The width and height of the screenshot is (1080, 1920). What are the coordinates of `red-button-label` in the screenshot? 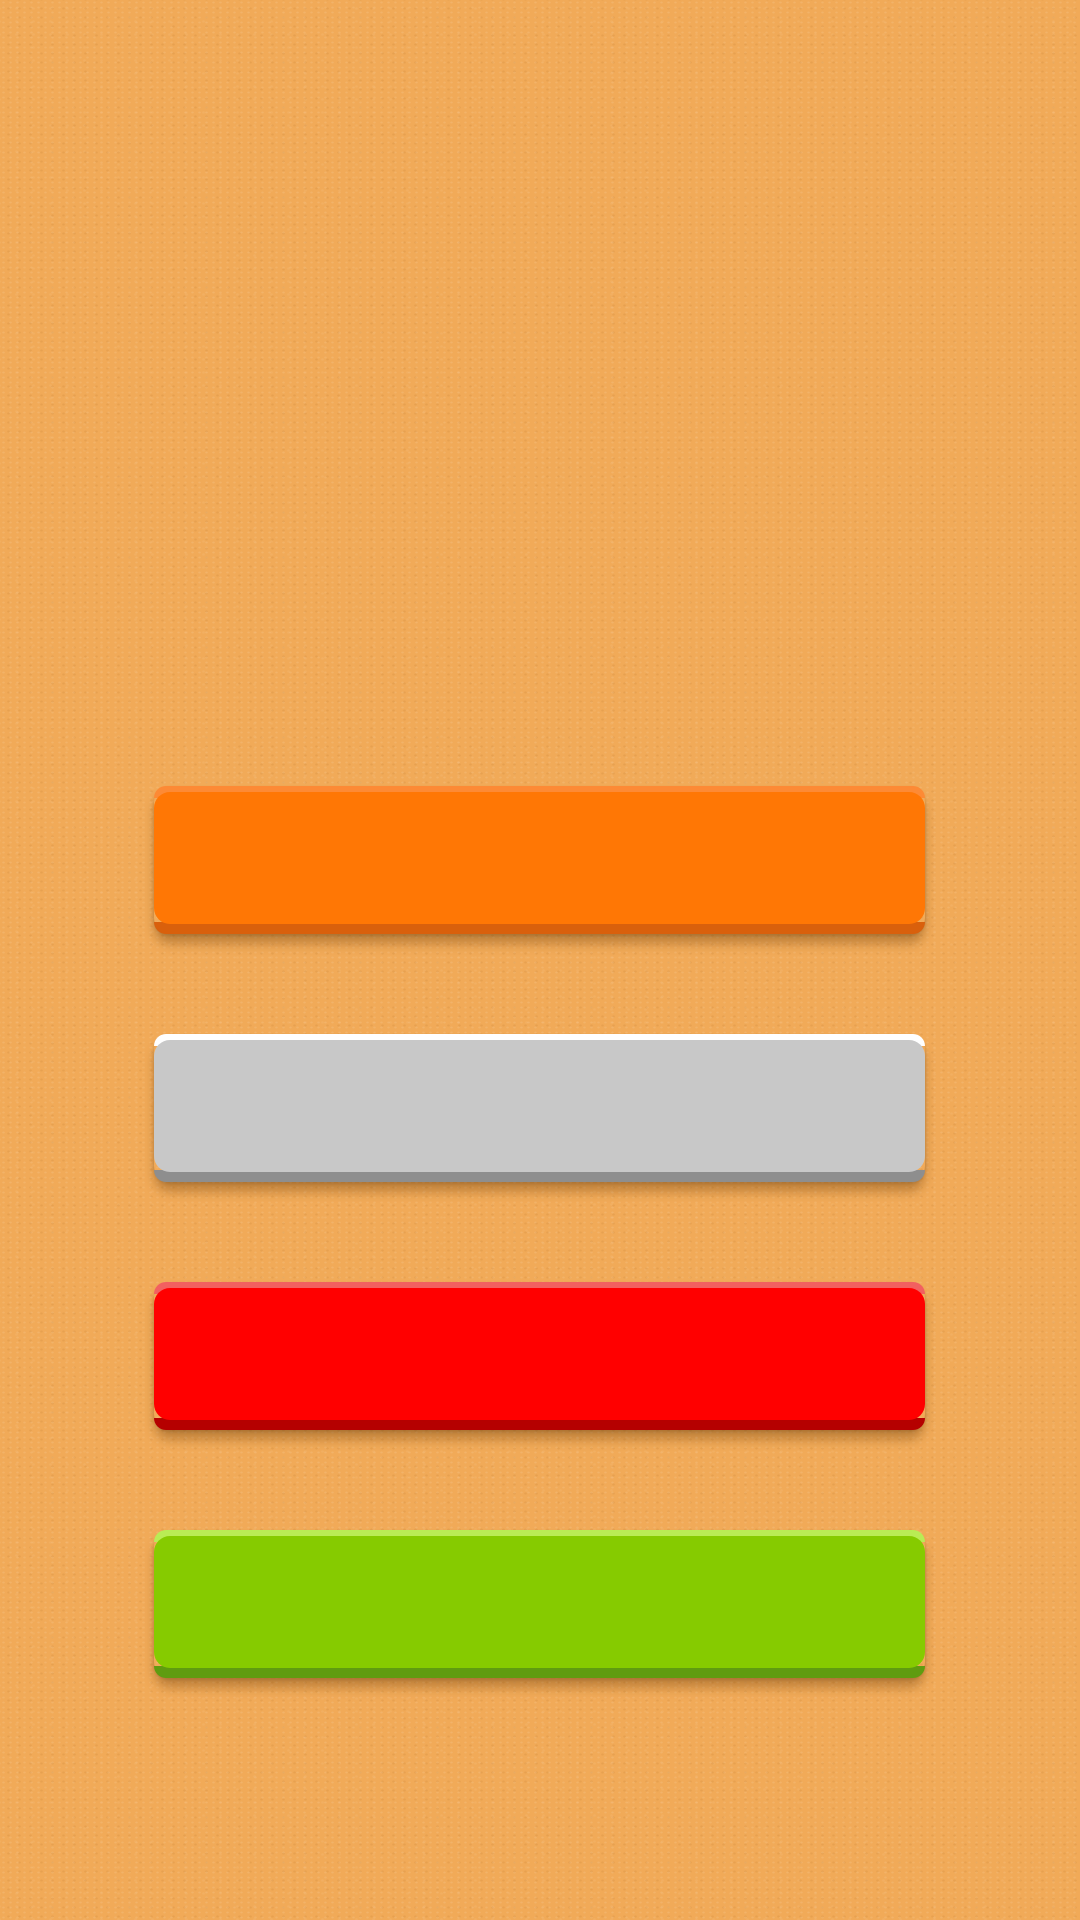 It's located at (539, 1354).